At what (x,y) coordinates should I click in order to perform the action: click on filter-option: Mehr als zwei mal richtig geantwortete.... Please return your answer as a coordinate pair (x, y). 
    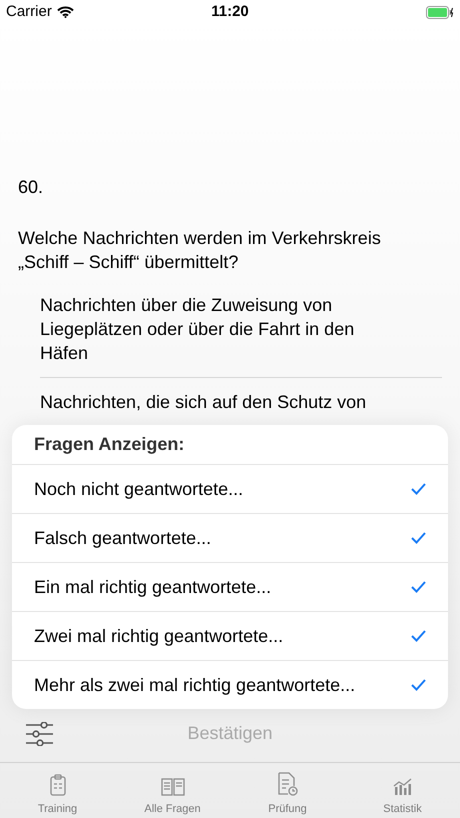
    Looking at the image, I should click on (230, 684).